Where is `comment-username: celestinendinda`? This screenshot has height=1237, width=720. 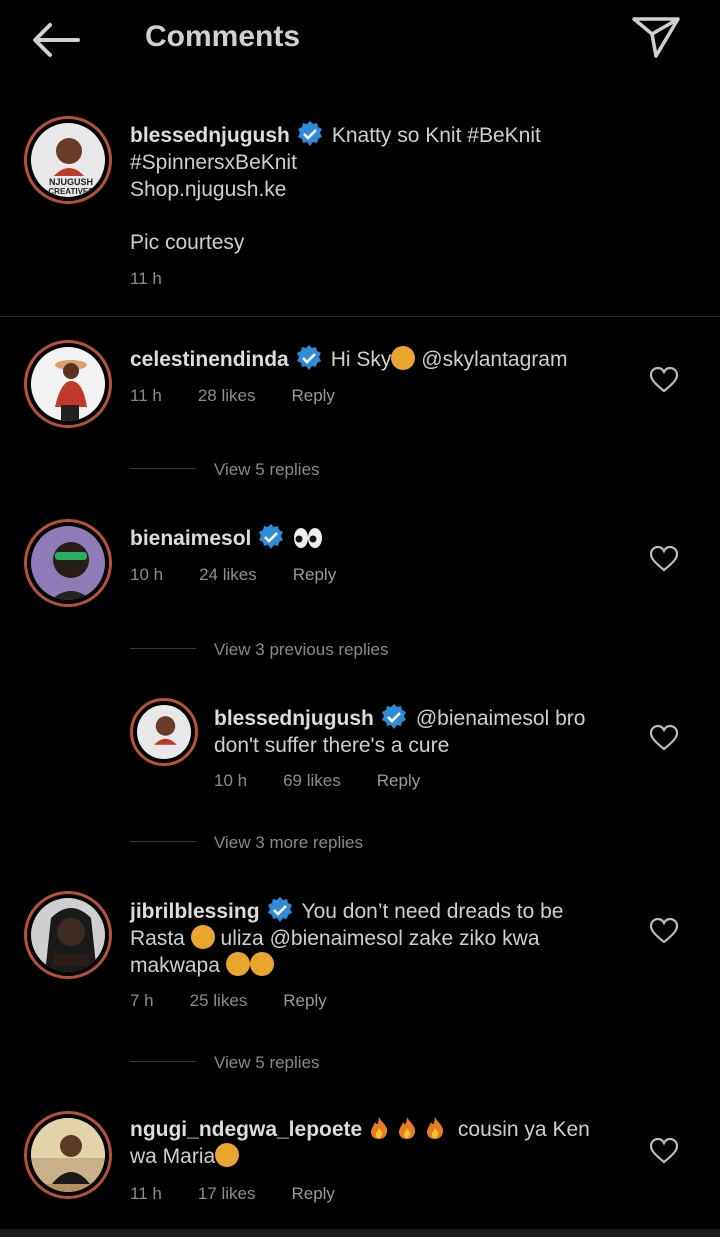 comment-username: celestinendinda is located at coordinates (209, 359).